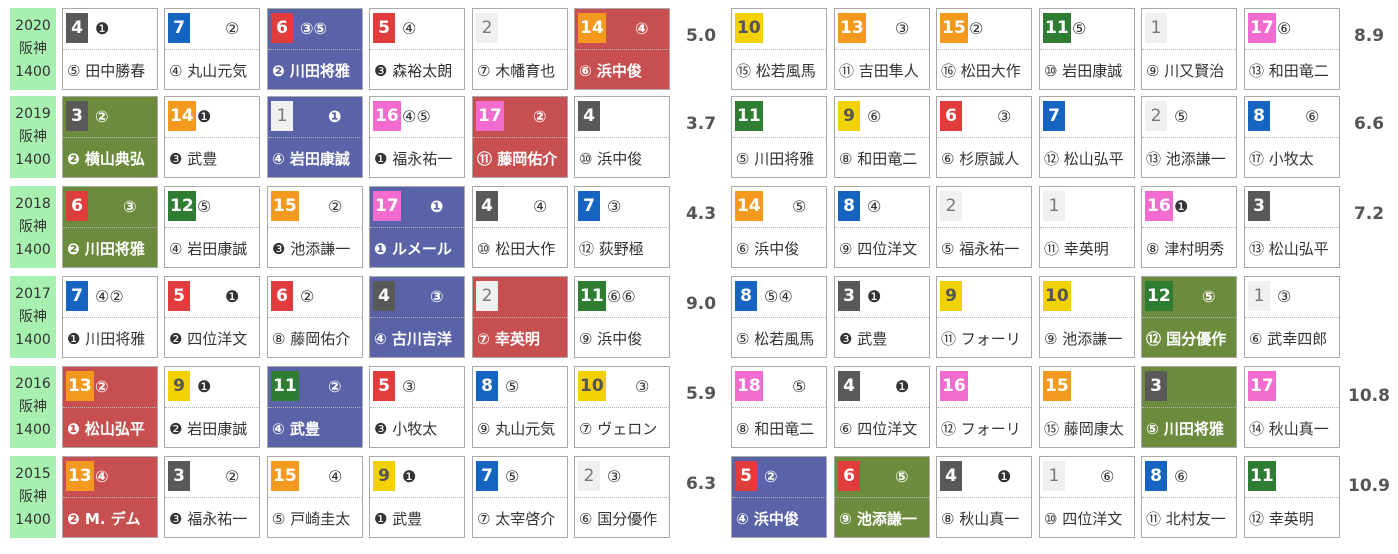  I want to click on entry-cell: 16 ⑫ フォーリ, so click(984, 407).